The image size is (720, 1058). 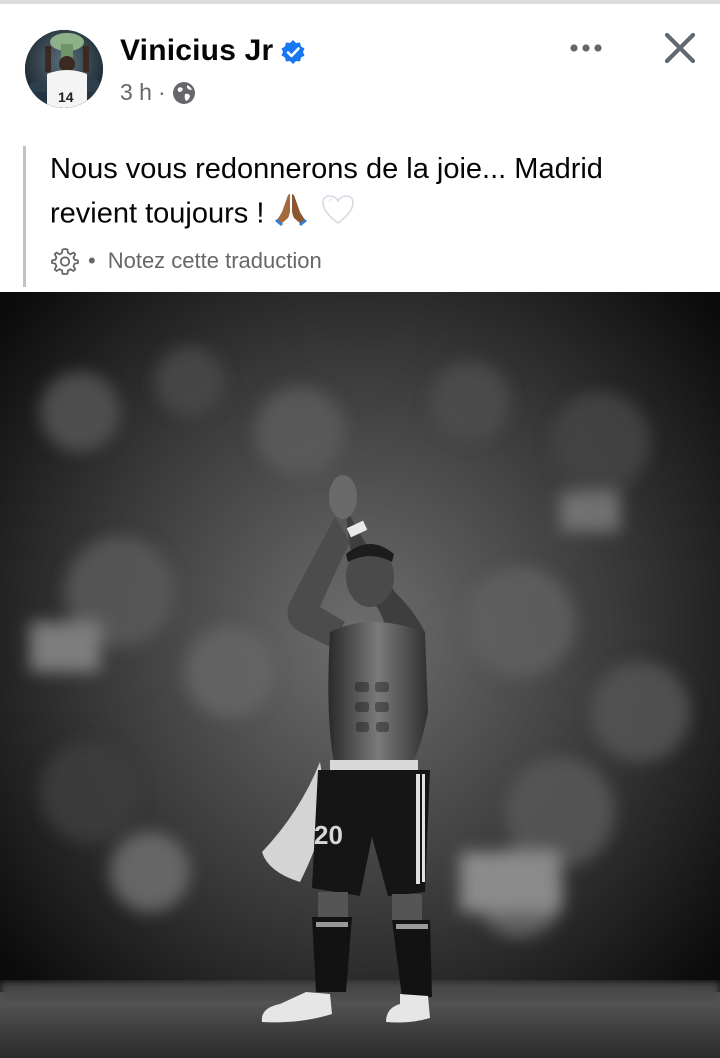 I want to click on post-meta: 3 h ·, so click(x=158, y=92).